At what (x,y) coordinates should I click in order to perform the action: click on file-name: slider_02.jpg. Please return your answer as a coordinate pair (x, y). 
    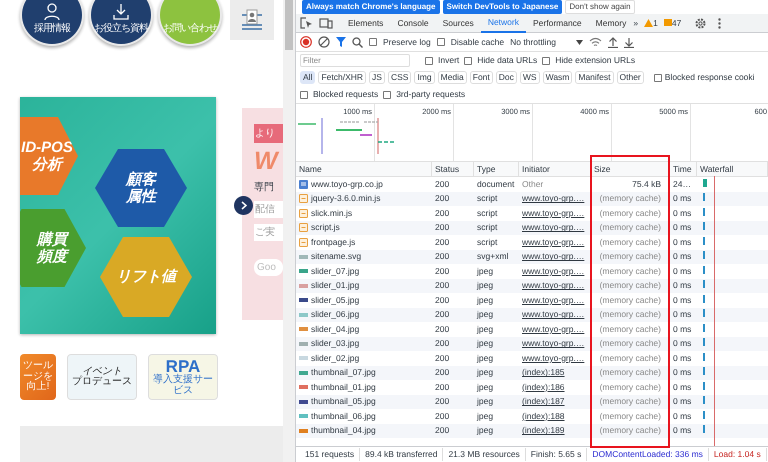
    Looking at the image, I should click on (335, 358).